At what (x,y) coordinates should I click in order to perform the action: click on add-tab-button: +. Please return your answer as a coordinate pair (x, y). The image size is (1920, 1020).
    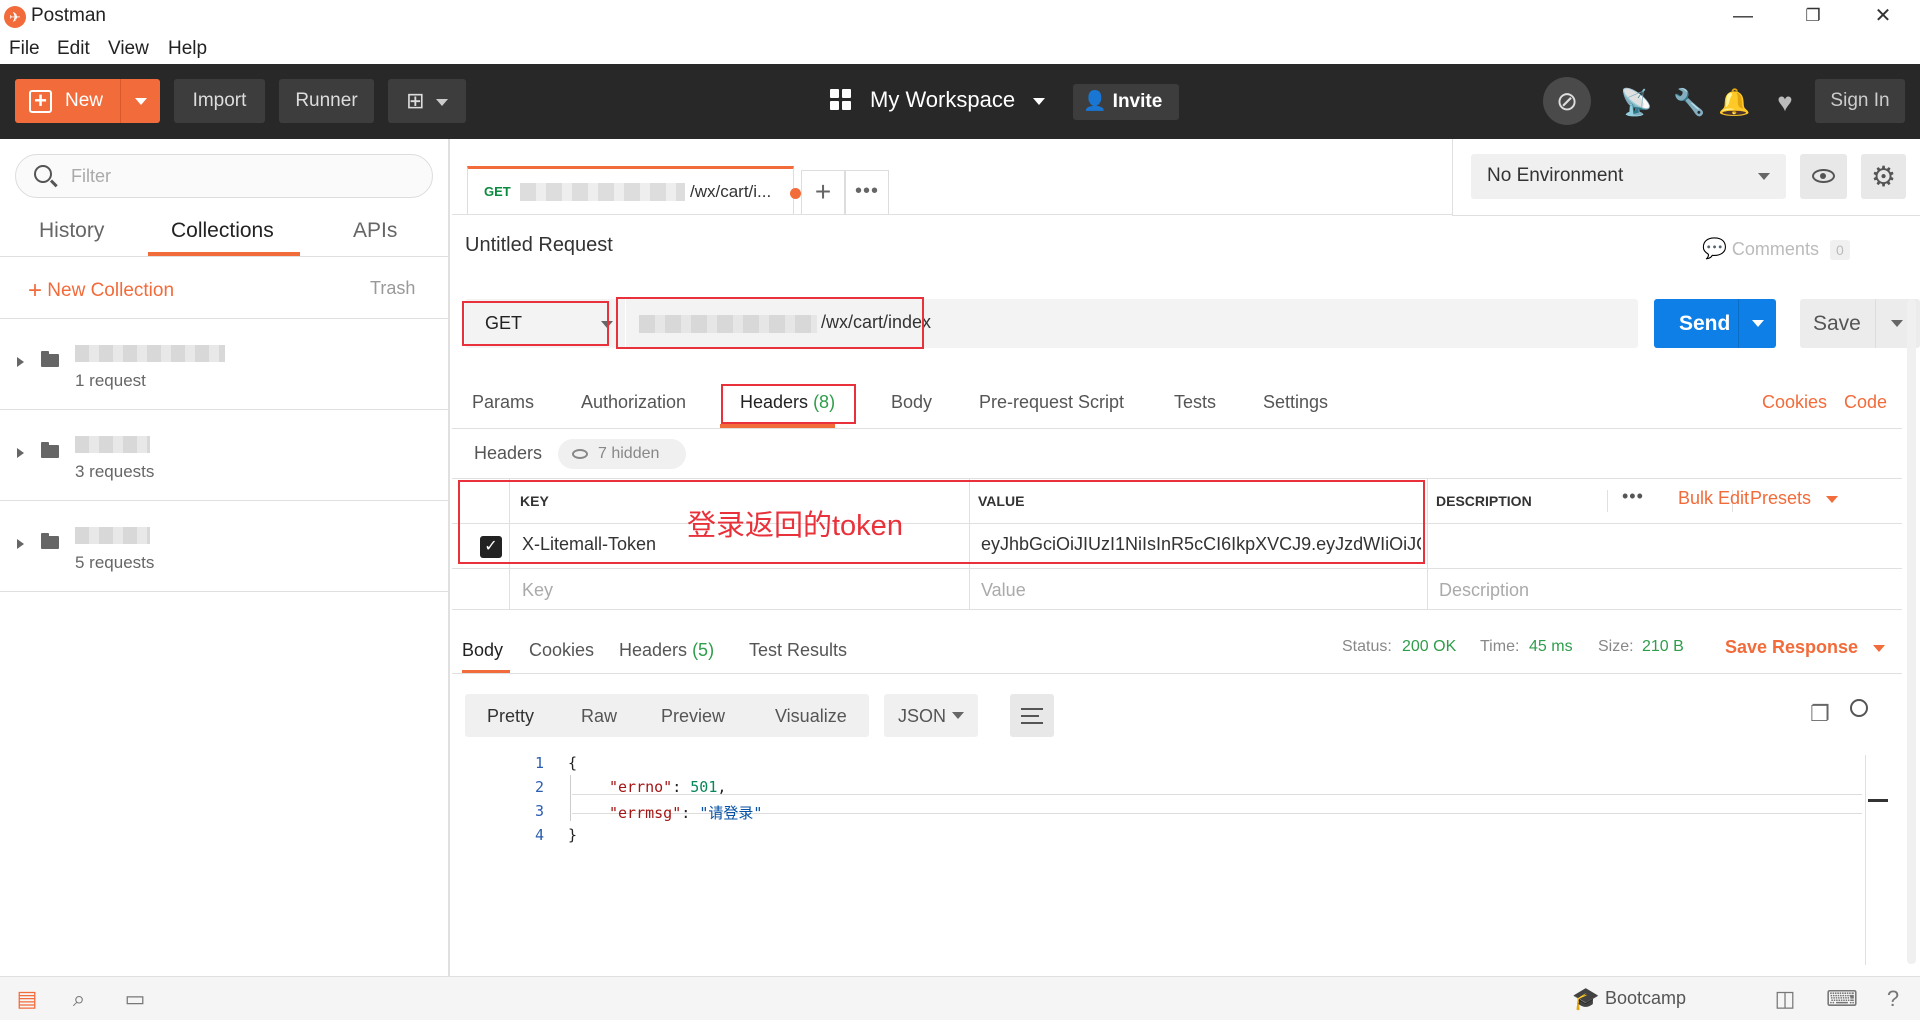
    Looking at the image, I should click on (823, 192).